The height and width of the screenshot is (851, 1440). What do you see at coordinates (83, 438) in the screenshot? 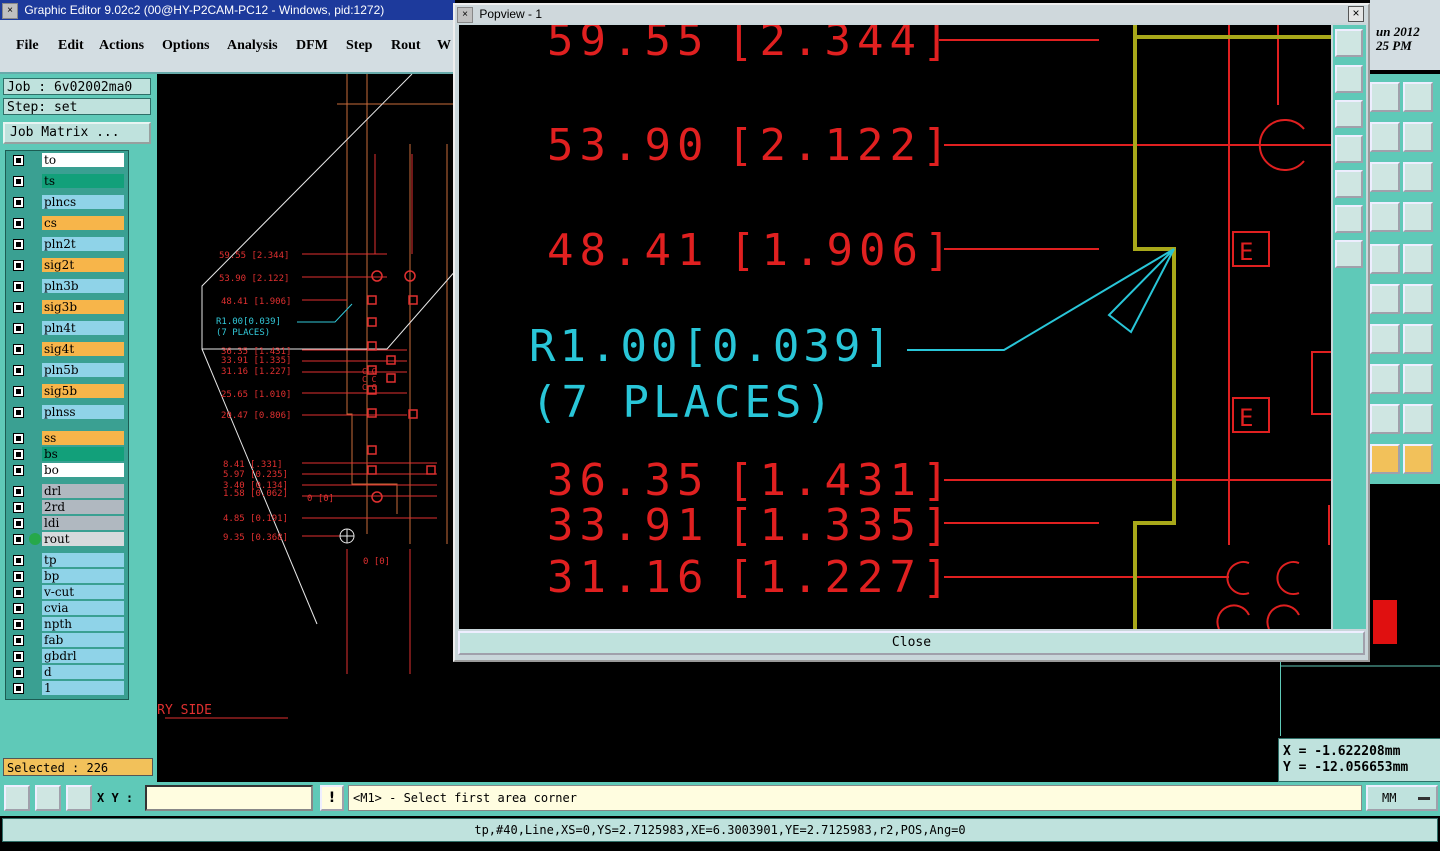
I see `layer-name: ss` at bounding box center [83, 438].